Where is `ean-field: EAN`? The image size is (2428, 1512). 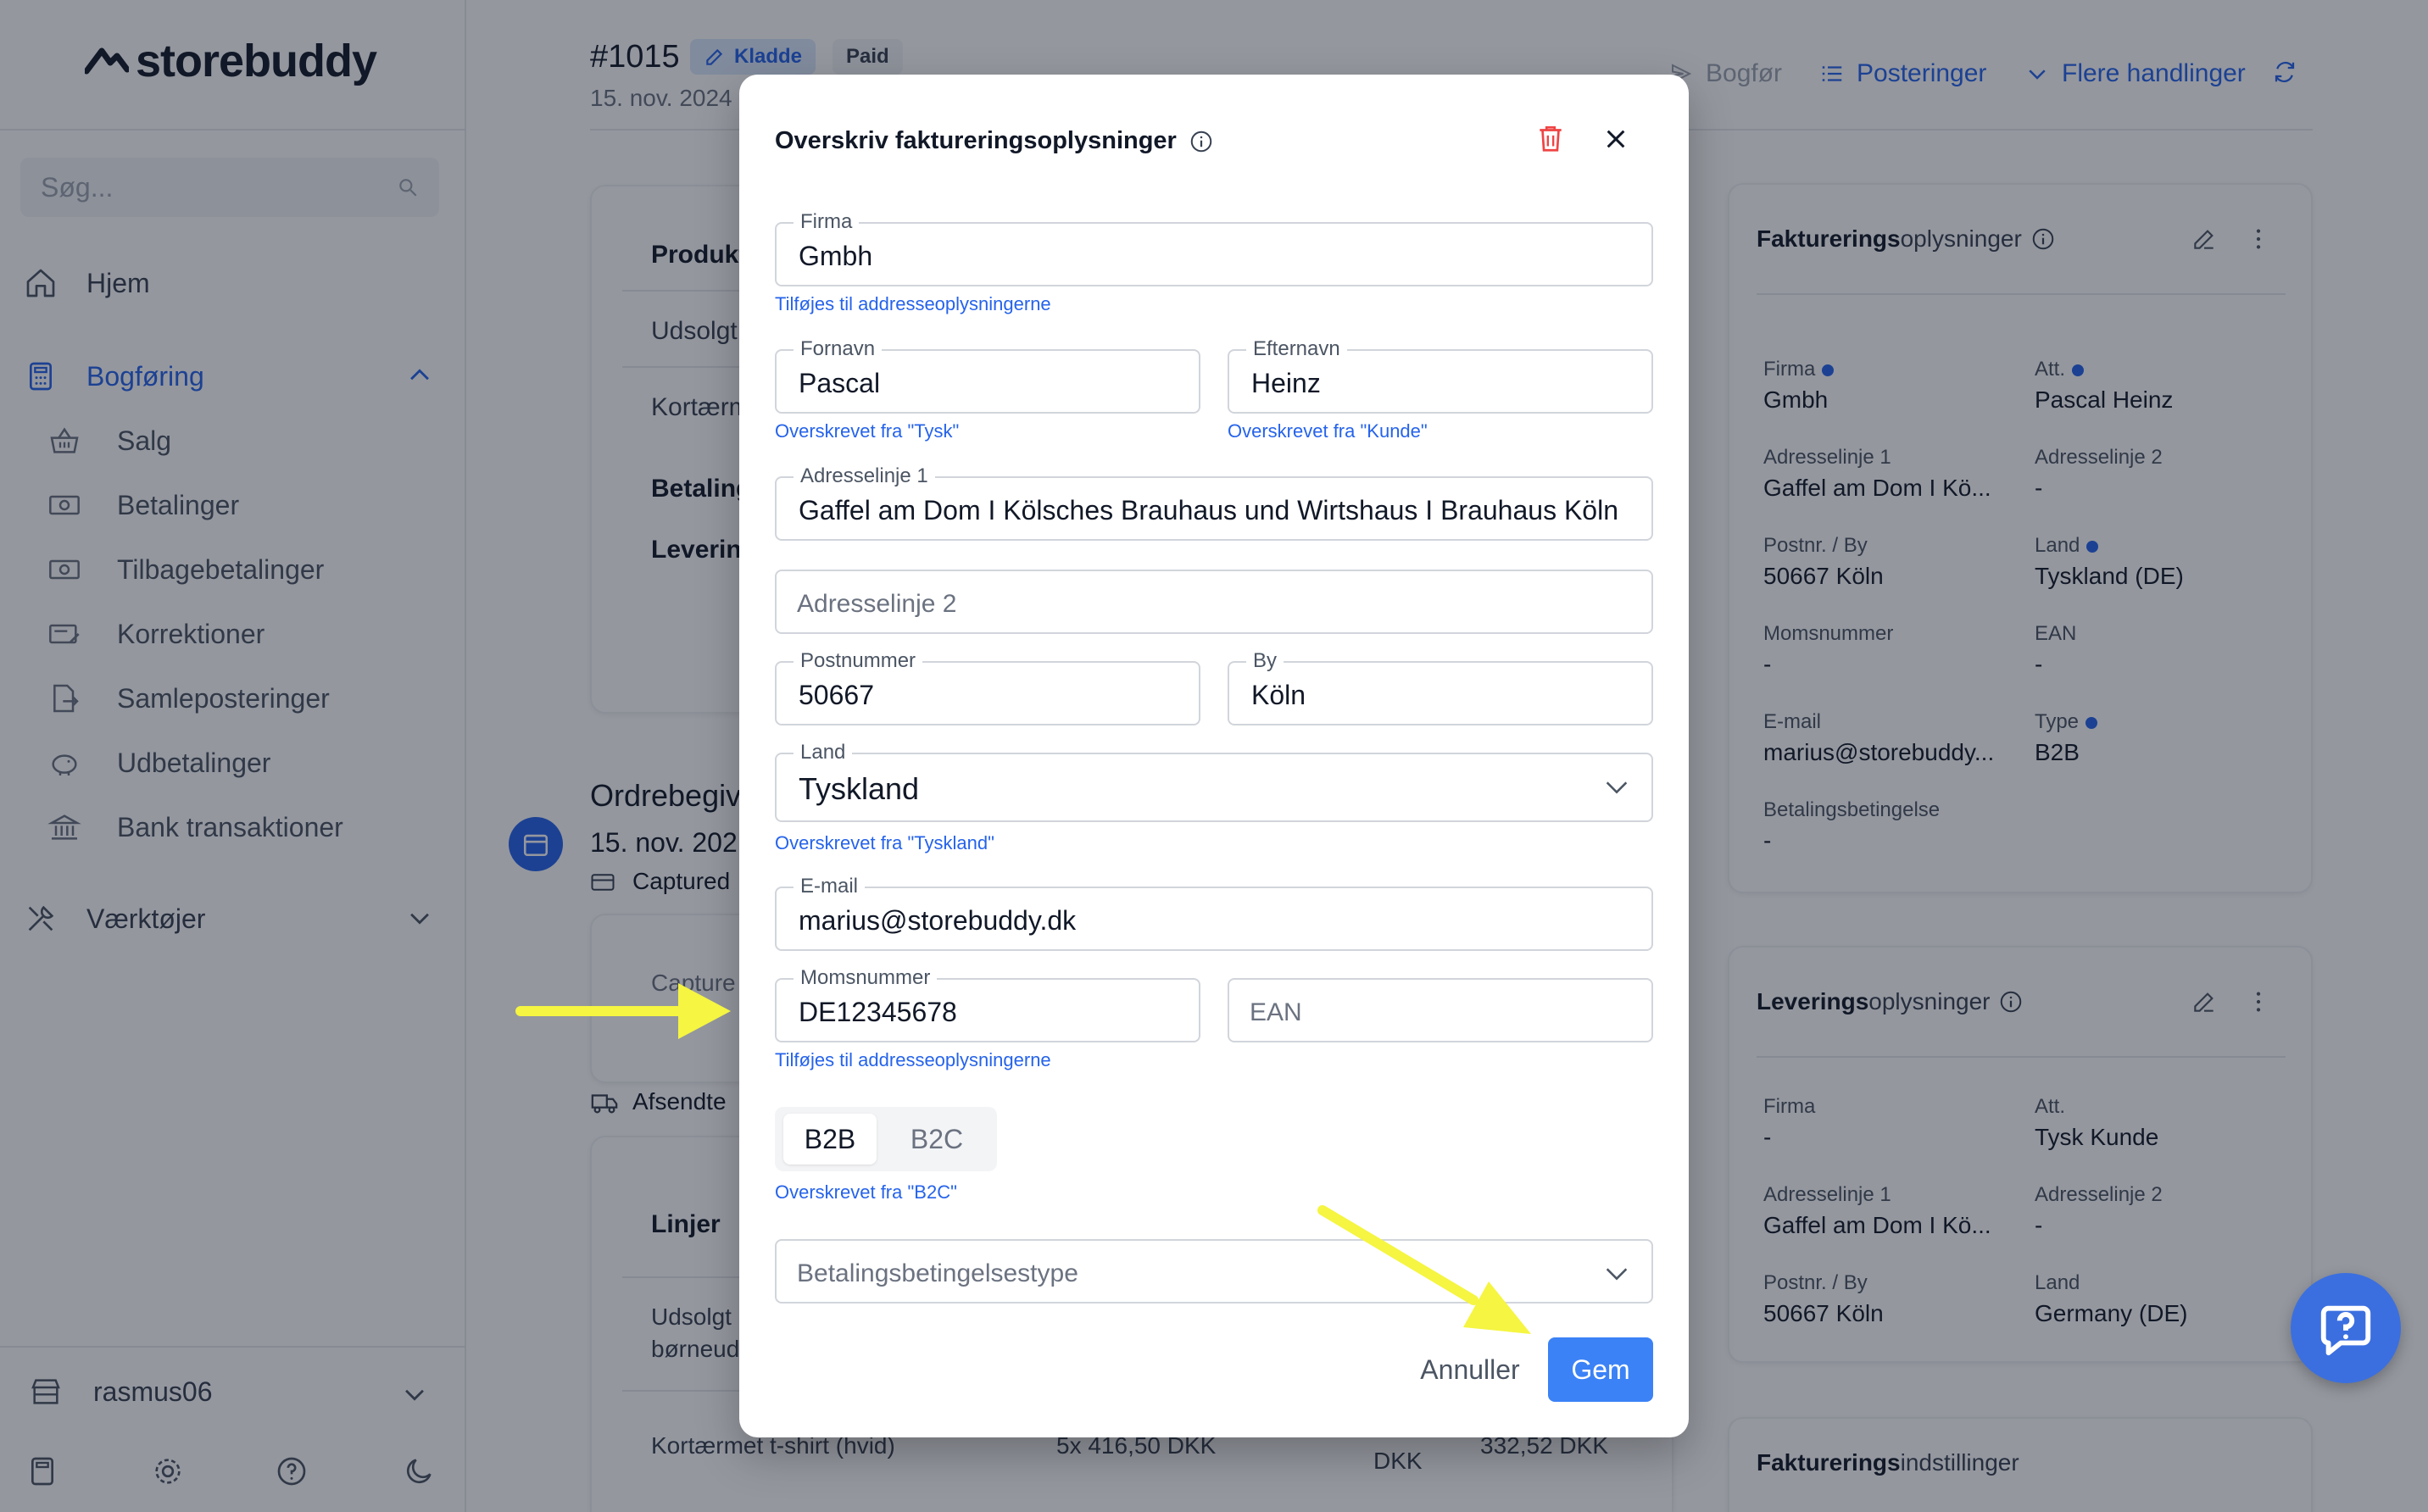 ean-field: EAN is located at coordinates (1440, 1010).